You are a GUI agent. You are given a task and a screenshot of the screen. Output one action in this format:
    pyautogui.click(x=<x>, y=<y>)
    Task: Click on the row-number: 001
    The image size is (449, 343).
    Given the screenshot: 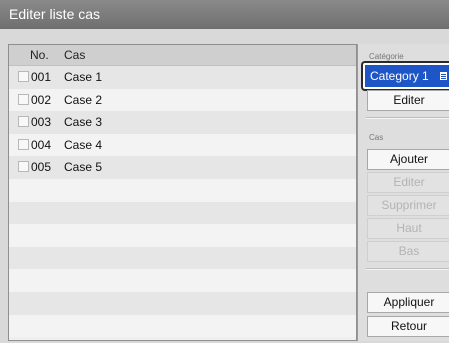 What is the action you would take?
    pyautogui.click(x=41, y=77)
    